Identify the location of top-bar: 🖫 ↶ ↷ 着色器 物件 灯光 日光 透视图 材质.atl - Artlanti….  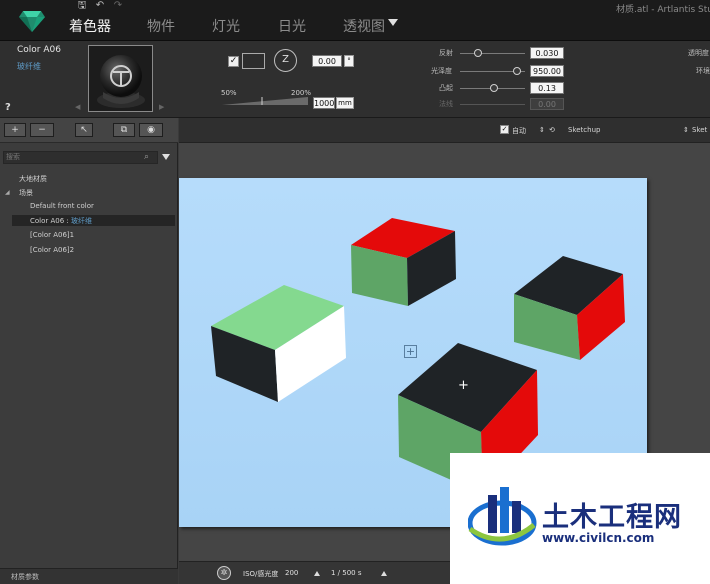
(355, 20).